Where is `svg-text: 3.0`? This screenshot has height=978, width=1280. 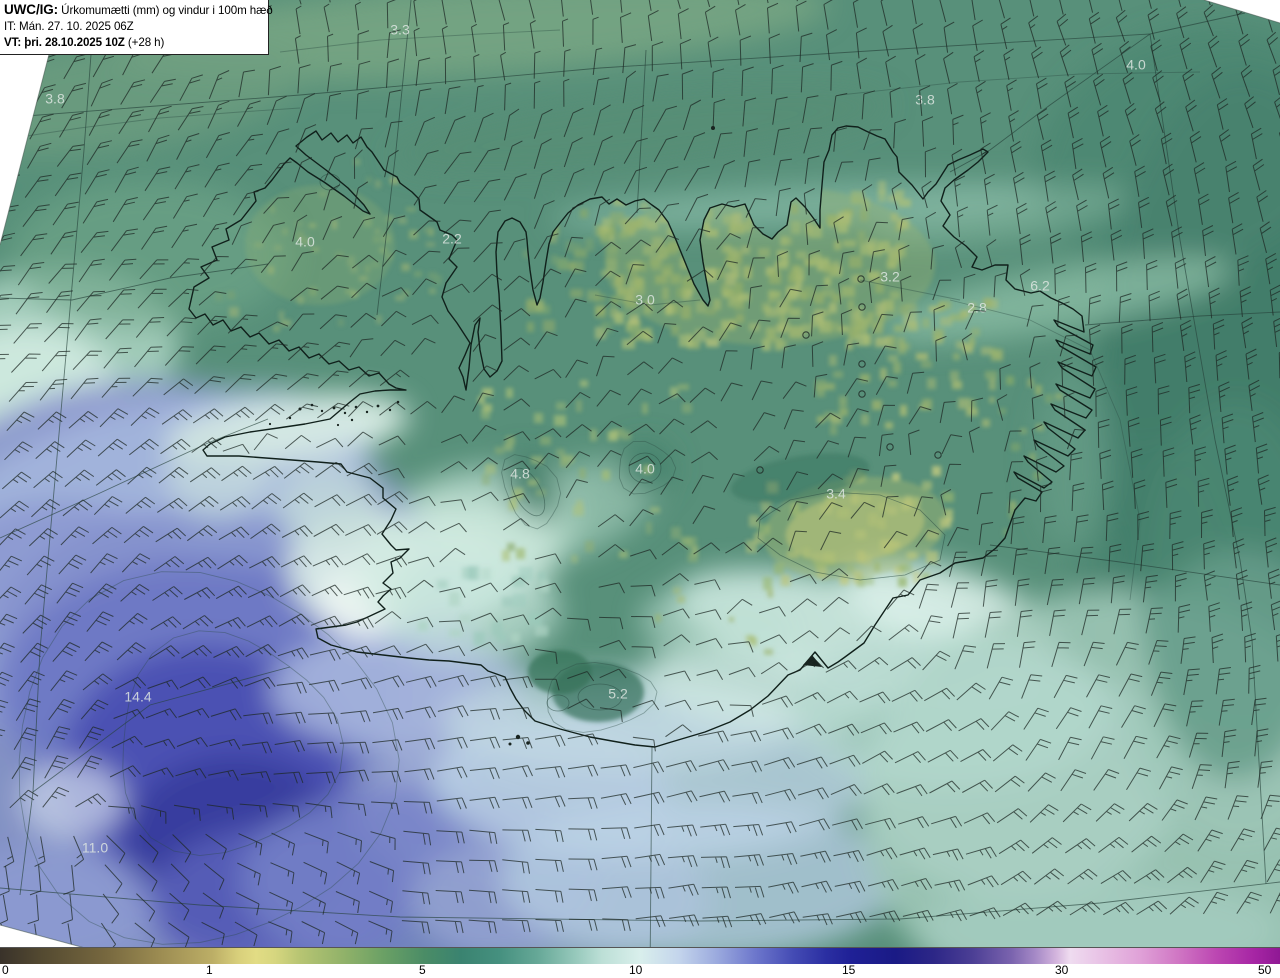 svg-text: 3.0 is located at coordinates (645, 300).